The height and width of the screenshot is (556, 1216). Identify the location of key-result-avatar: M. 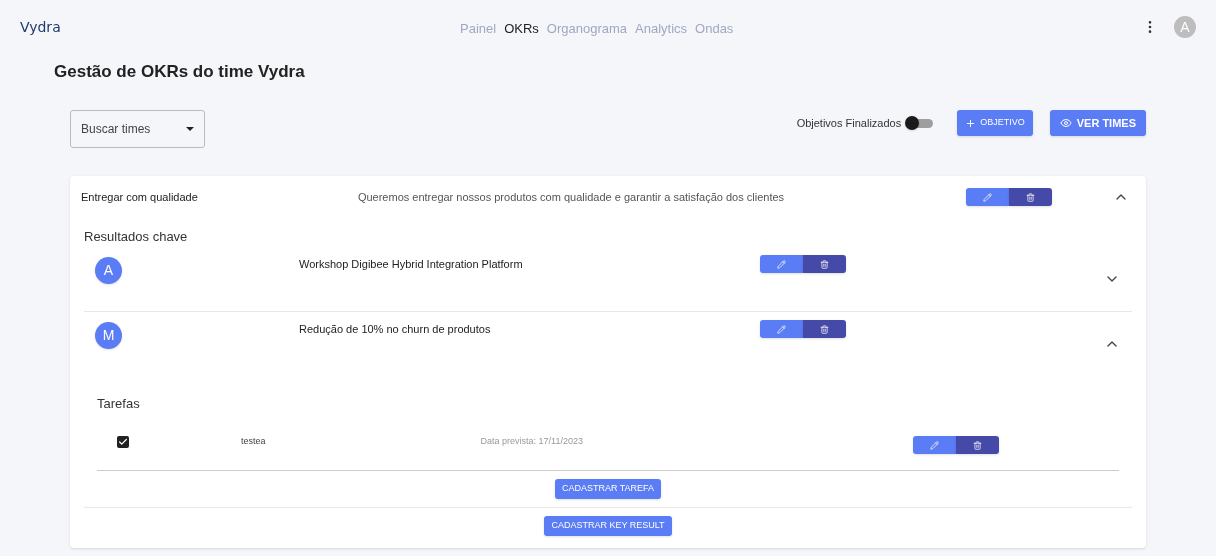
(108, 335).